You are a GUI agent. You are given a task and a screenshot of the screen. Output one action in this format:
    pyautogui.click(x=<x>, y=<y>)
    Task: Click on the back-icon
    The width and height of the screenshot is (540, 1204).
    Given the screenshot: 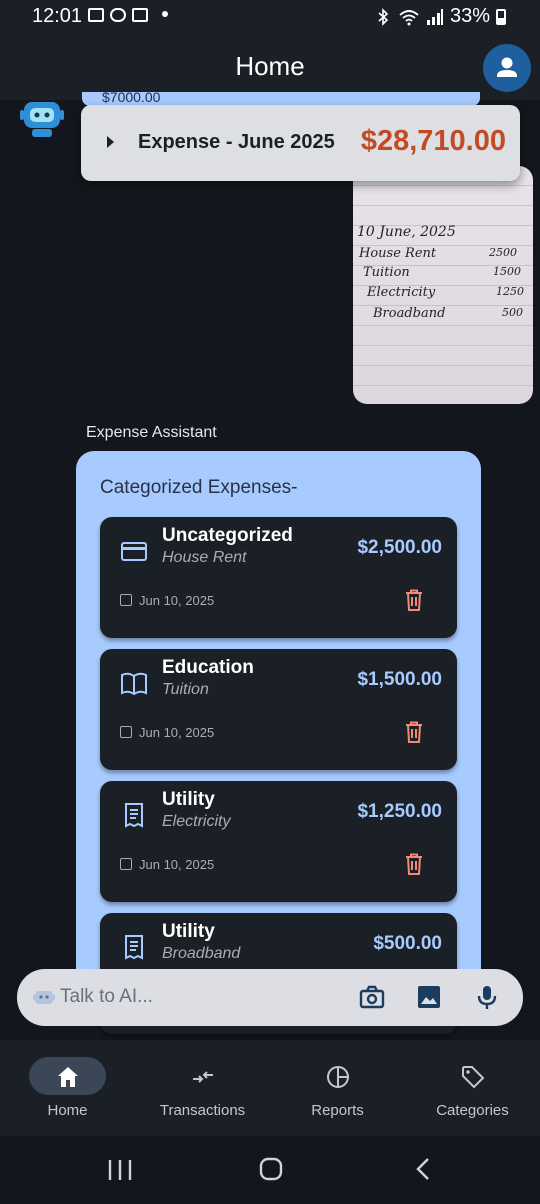 What is the action you would take?
    pyautogui.click(x=423, y=1169)
    